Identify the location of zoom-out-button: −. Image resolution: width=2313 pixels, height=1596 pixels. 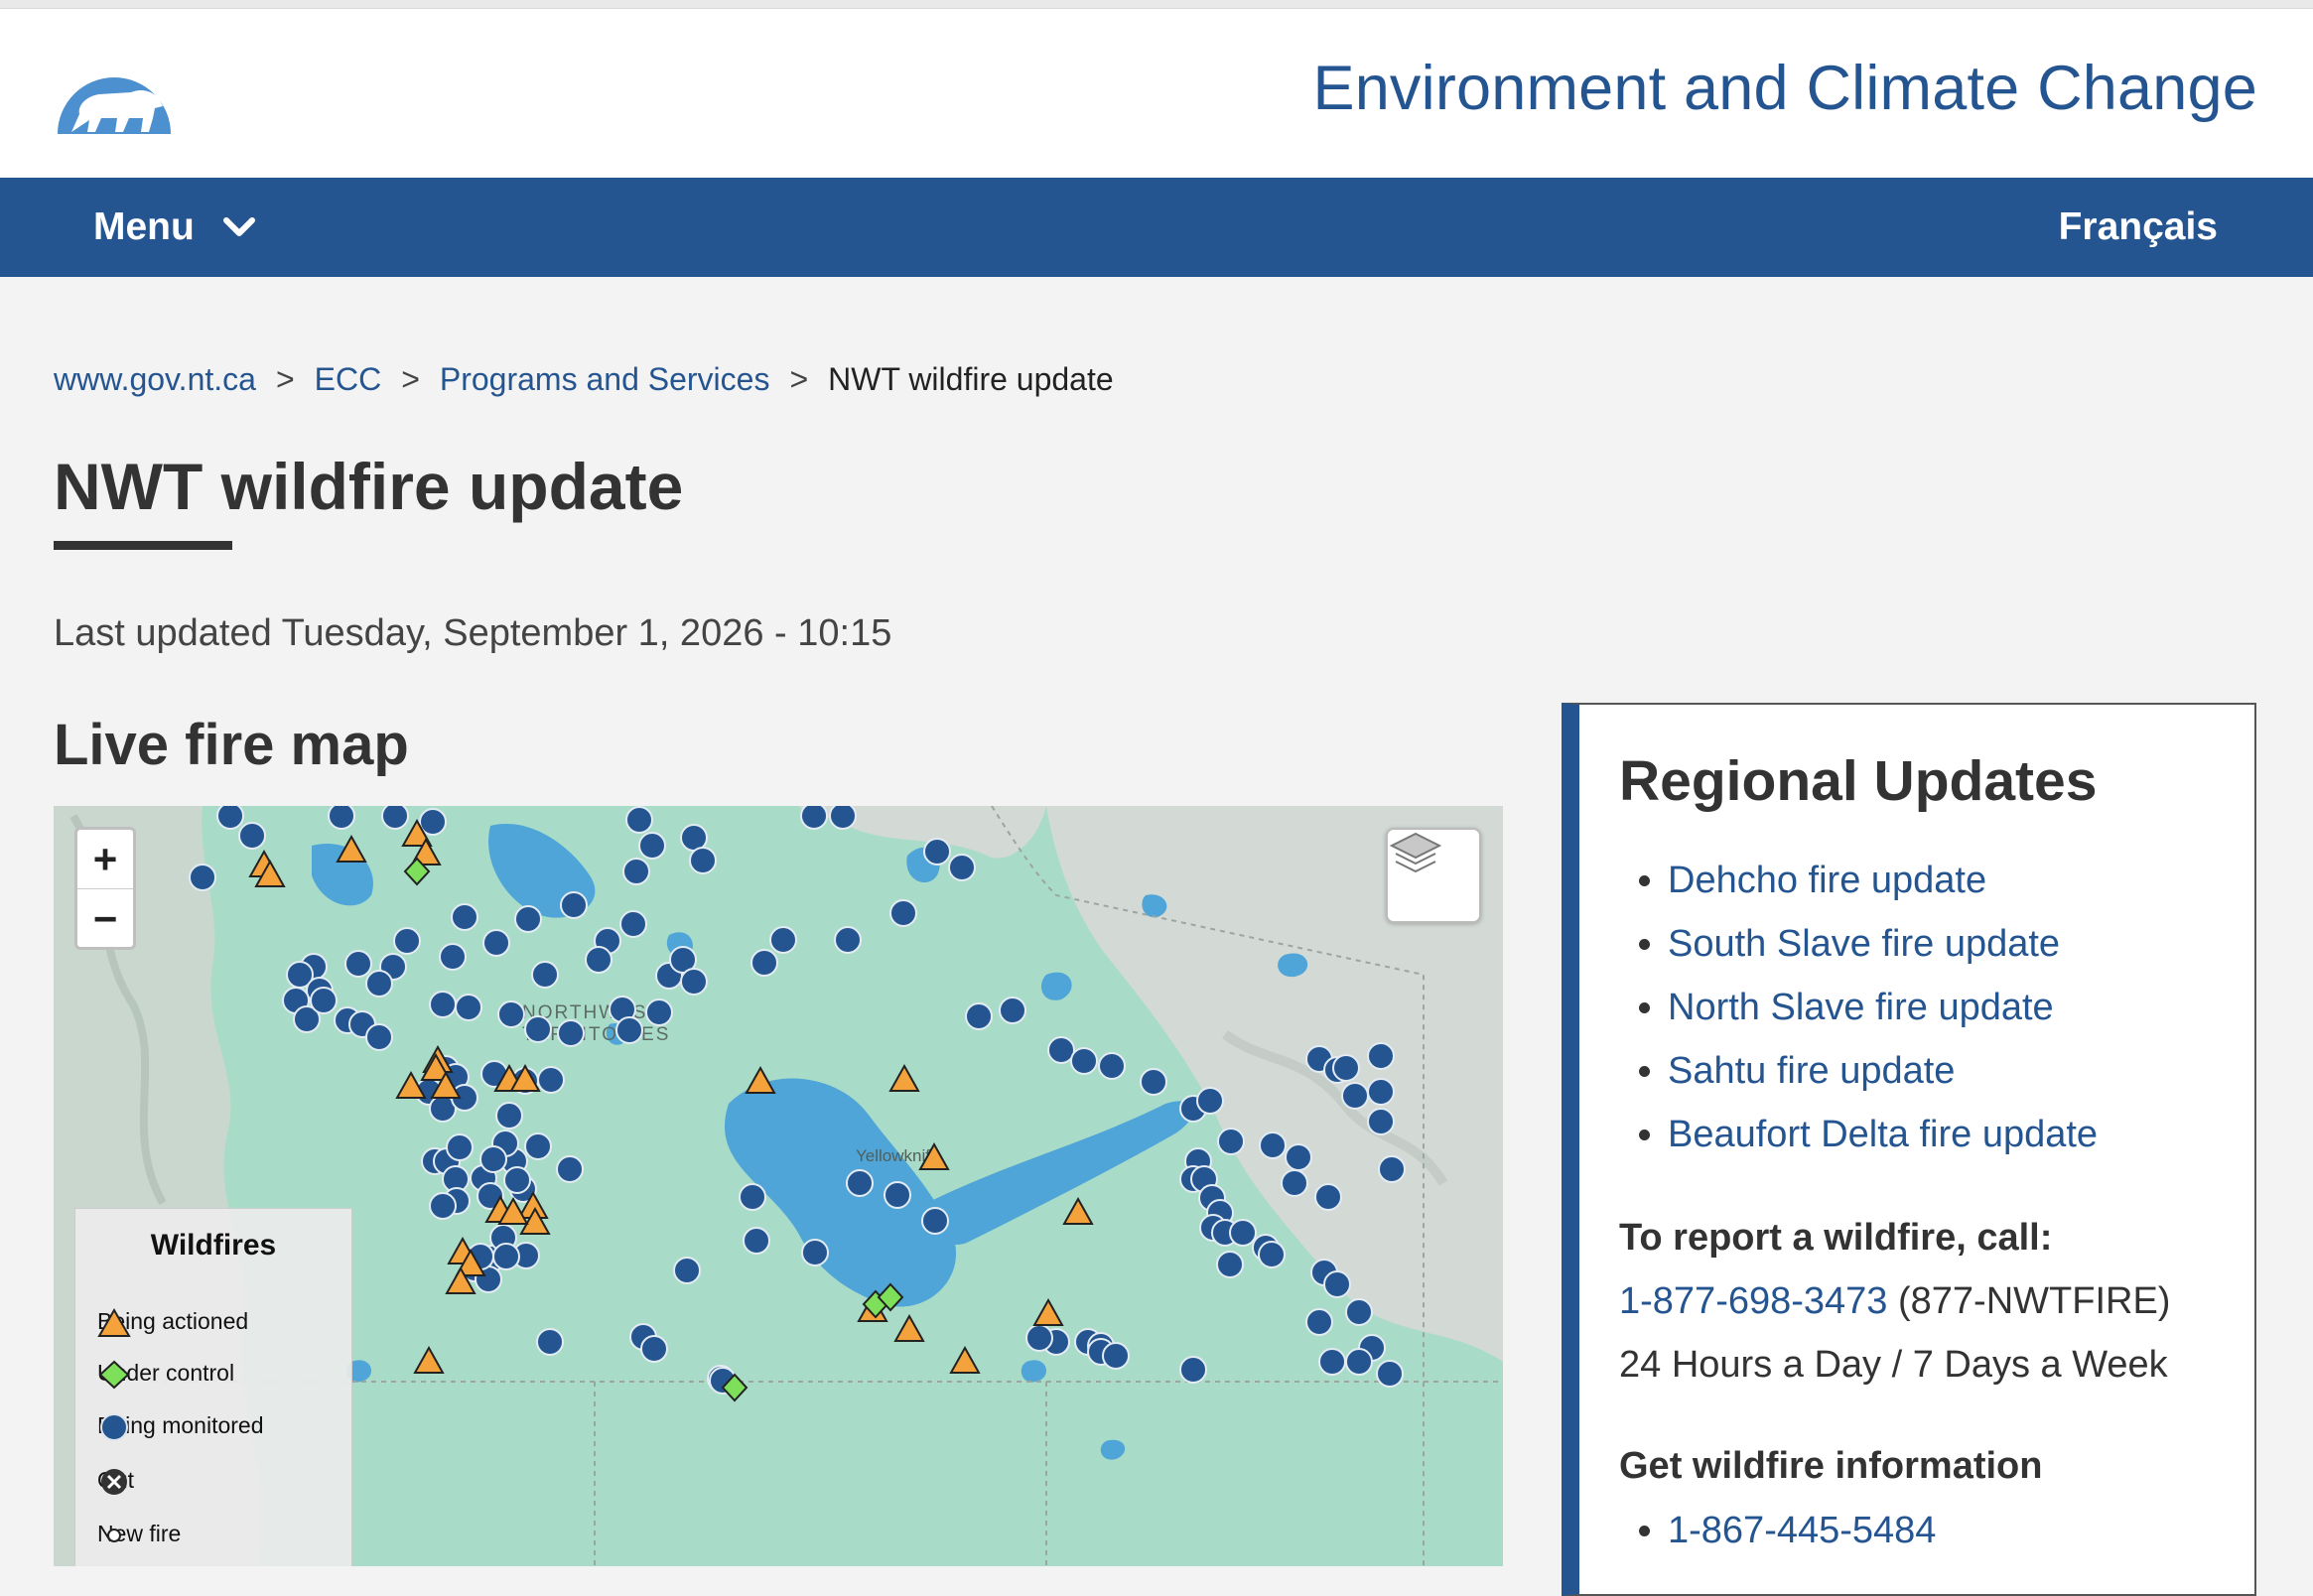
(105, 918).